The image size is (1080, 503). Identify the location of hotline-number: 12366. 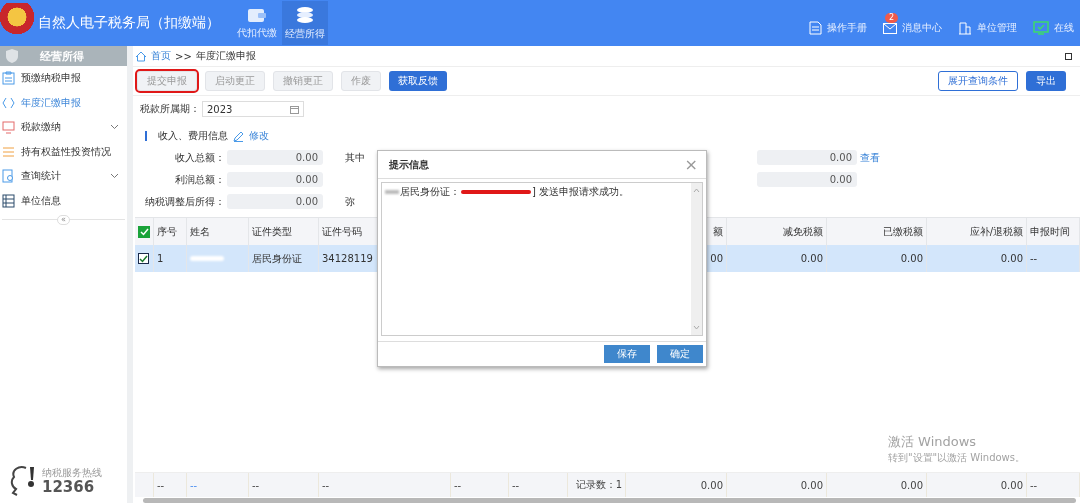
(69, 487).